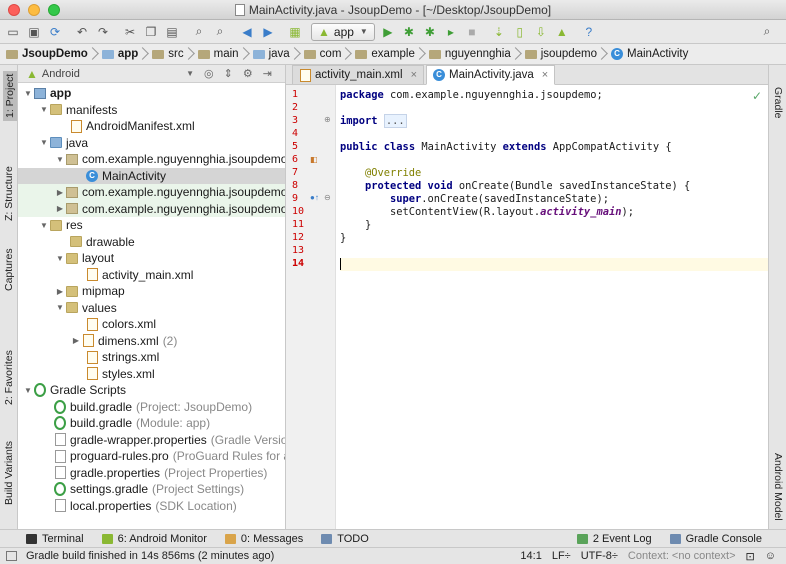  I want to click on cut-icon: ✂, so click(130, 32).